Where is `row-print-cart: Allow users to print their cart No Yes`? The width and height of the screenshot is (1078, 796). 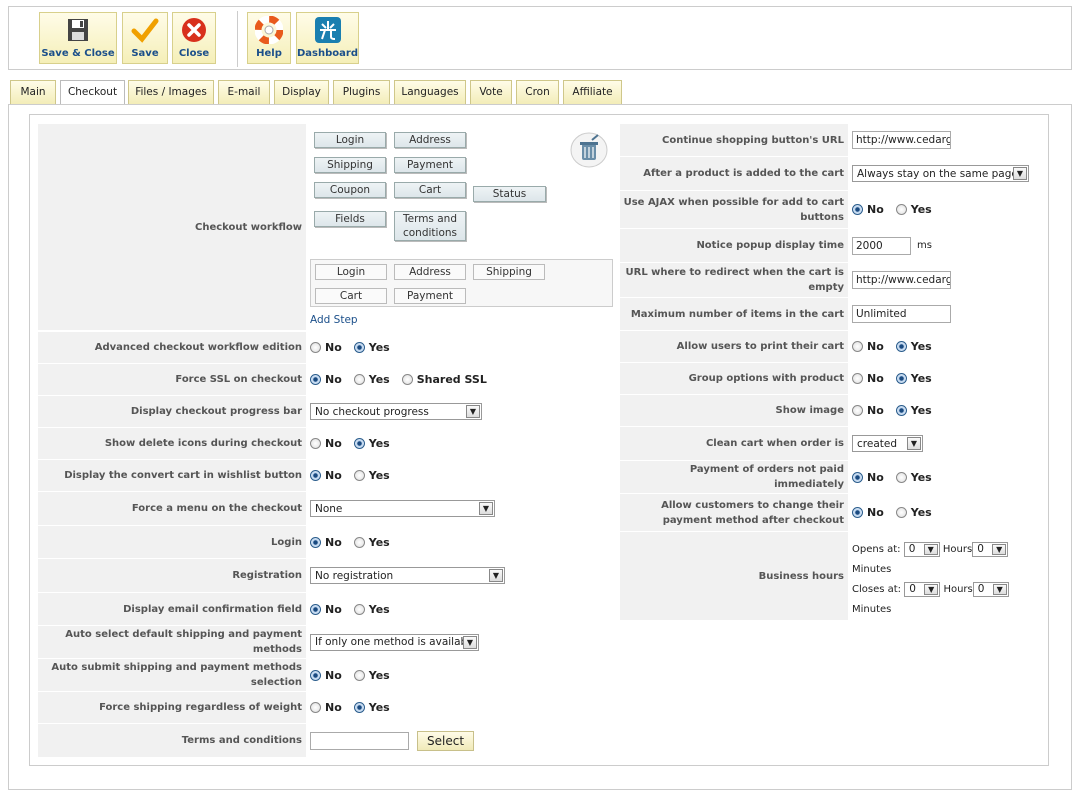 row-print-cart: Allow users to print their cart No Yes is located at coordinates (830, 347).